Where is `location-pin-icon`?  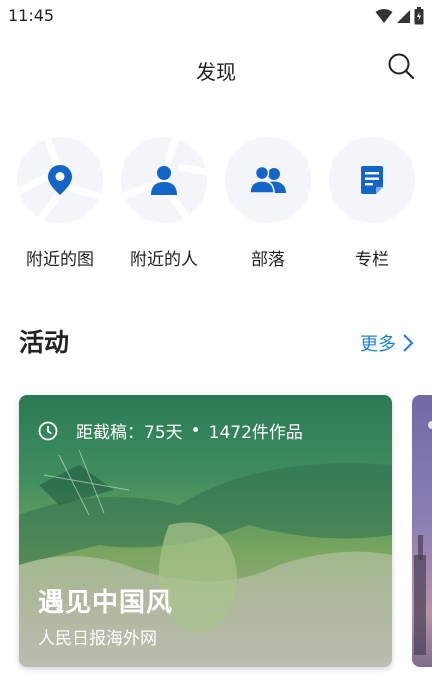 location-pin-icon is located at coordinates (60, 180).